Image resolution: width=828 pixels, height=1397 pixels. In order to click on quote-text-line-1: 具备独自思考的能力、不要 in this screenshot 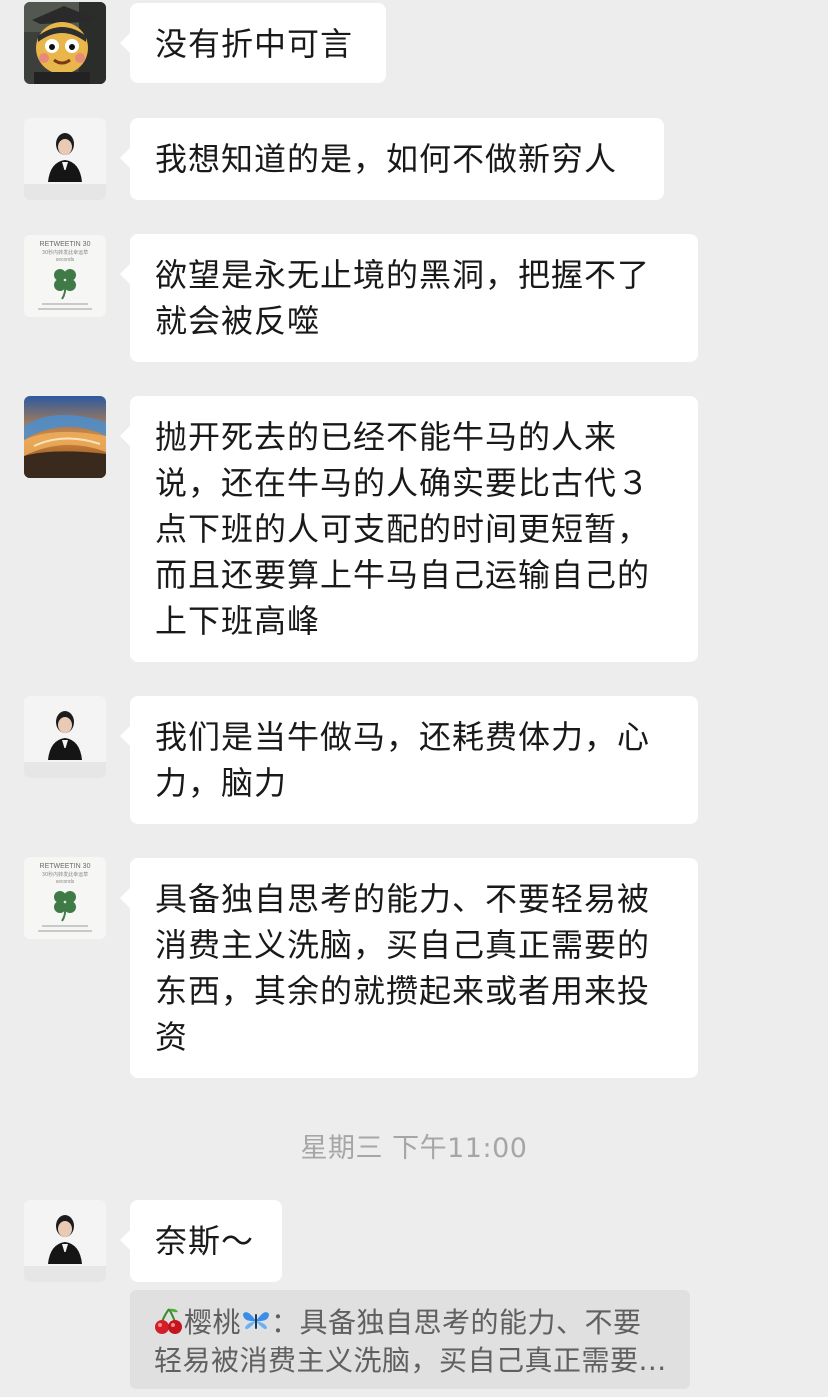, I will do `click(470, 1322)`.